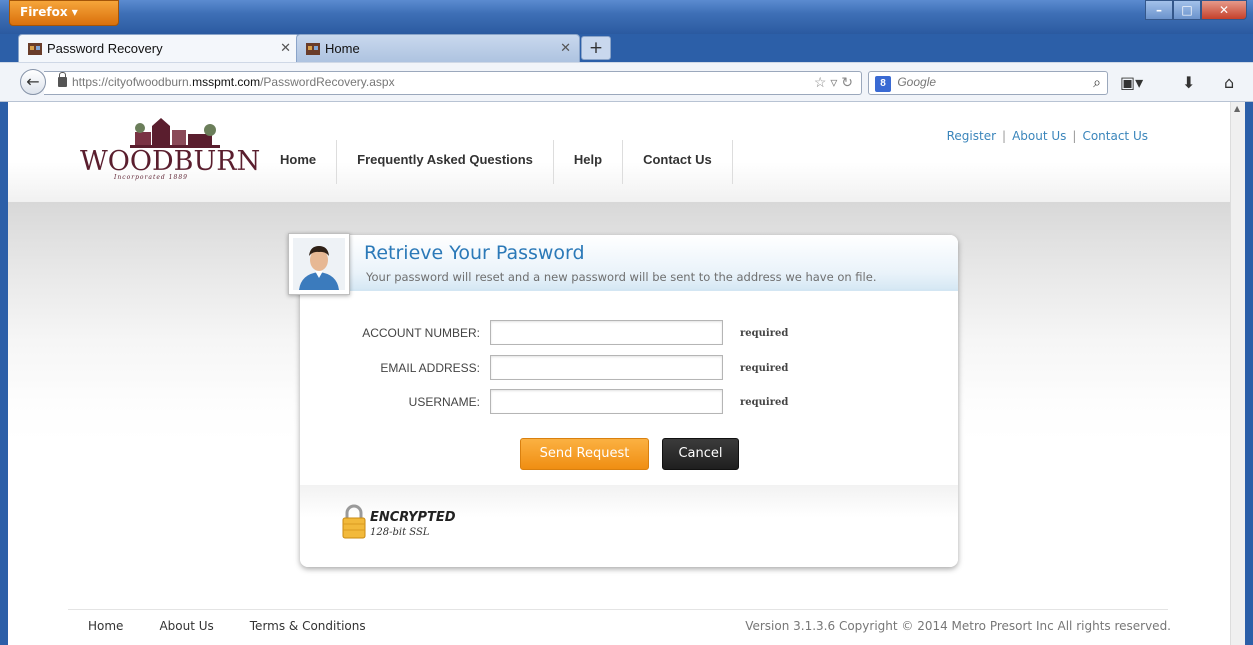 This screenshot has height=645, width=1253. I want to click on encrypted-label: ENCRYPTED, so click(413, 517).